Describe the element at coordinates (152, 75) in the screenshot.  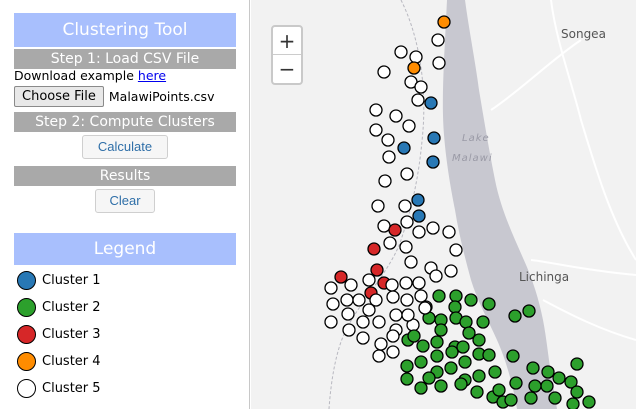
I see `download-example-link: here` at that location.